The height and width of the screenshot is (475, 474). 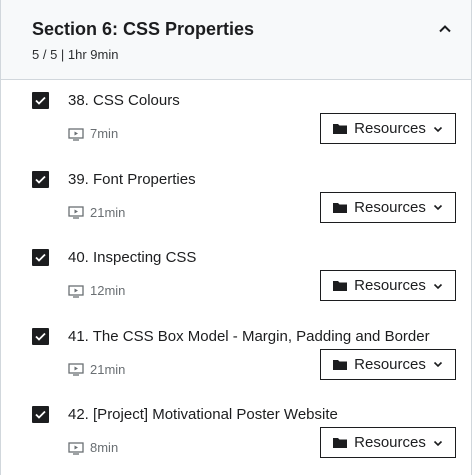 What do you see at coordinates (104, 133) in the screenshot?
I see `duration-text: 7min` at bounding box center [104, 133].